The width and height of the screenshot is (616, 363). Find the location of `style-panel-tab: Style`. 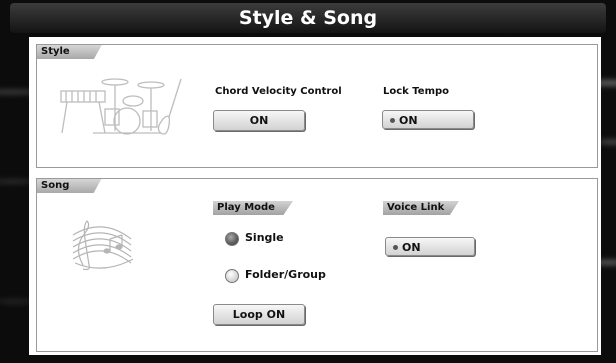

style-panel-tab: Style is located at coordinates (69, 52).